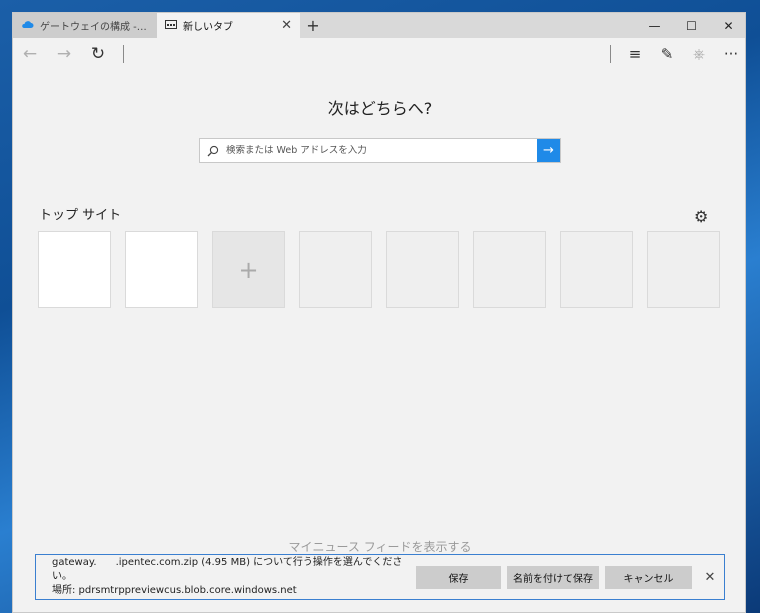 The width and height of the screenshot is (760, 613). Describe the element at coordinates (94, 27) in the screenshot. I see `tab-label: ゲートウェイの構成 - Microsoft` at that location.